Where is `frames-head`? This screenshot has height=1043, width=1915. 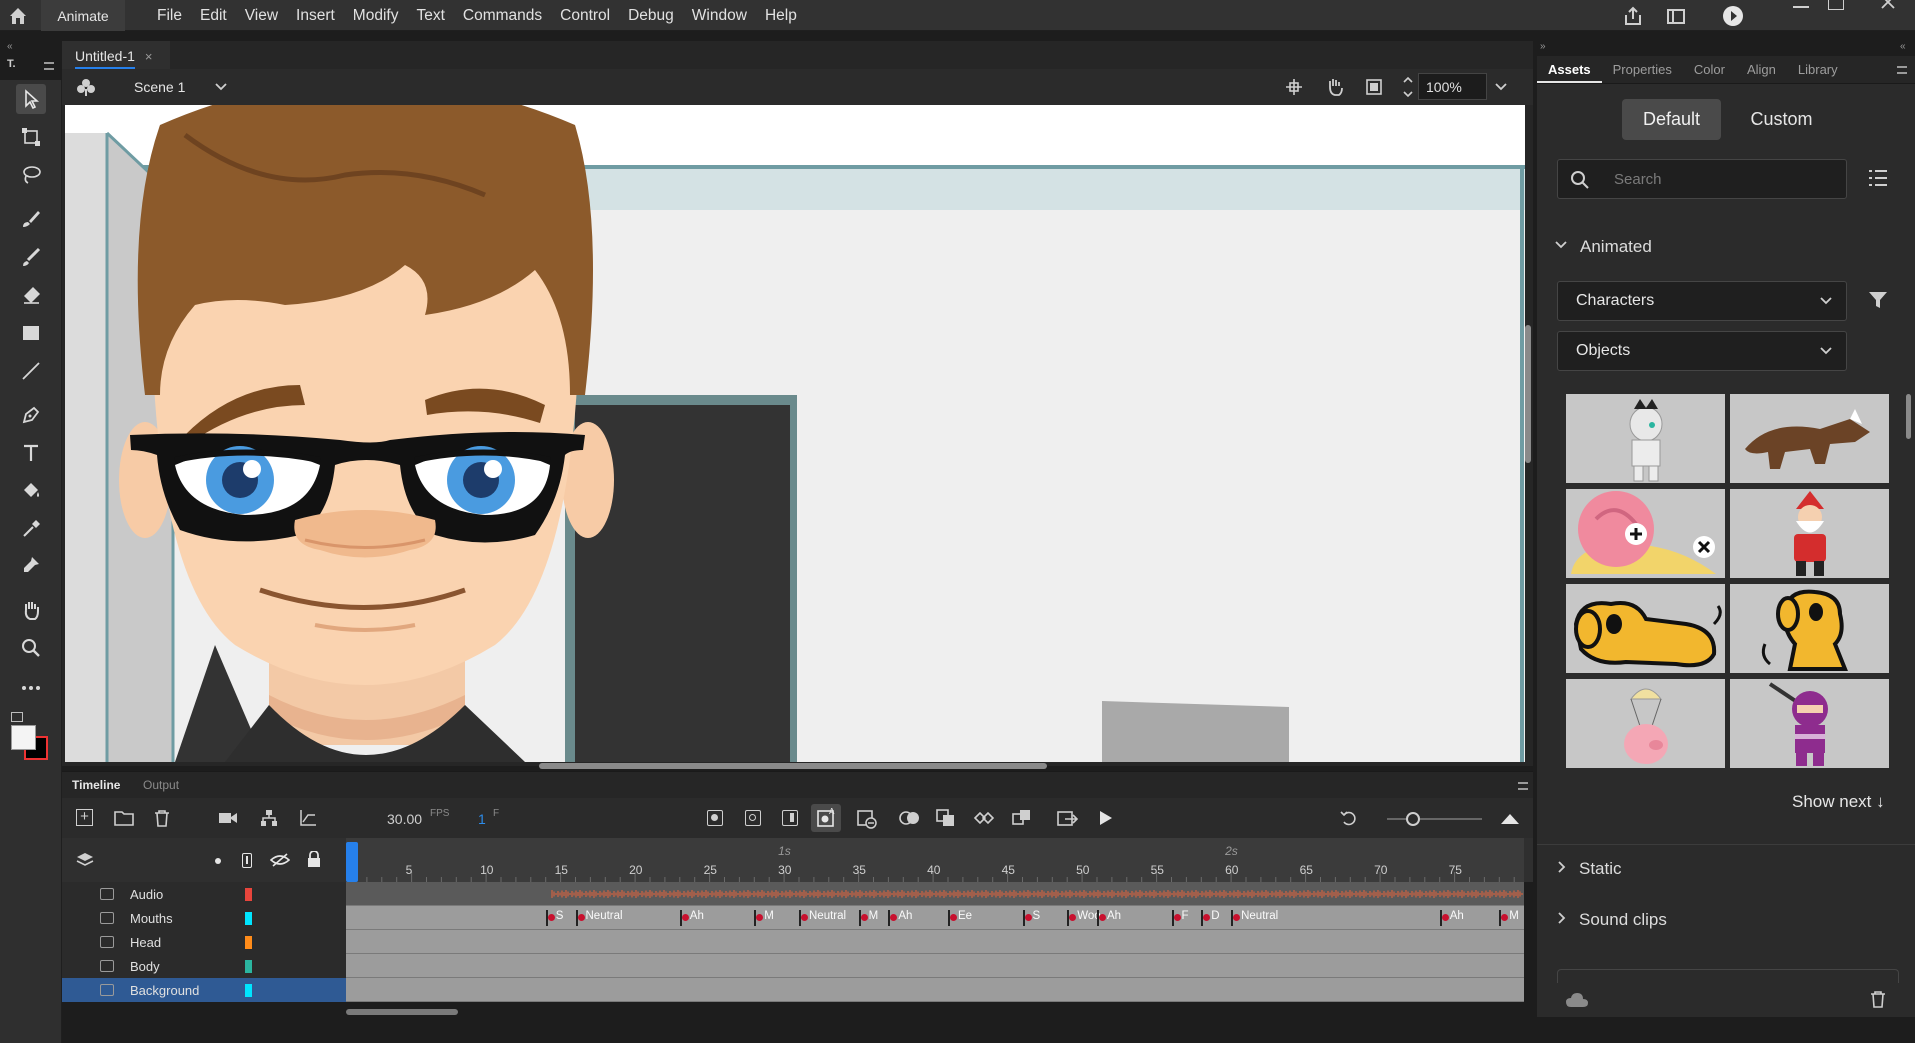
frames-head is located at coordinates (935, 942).